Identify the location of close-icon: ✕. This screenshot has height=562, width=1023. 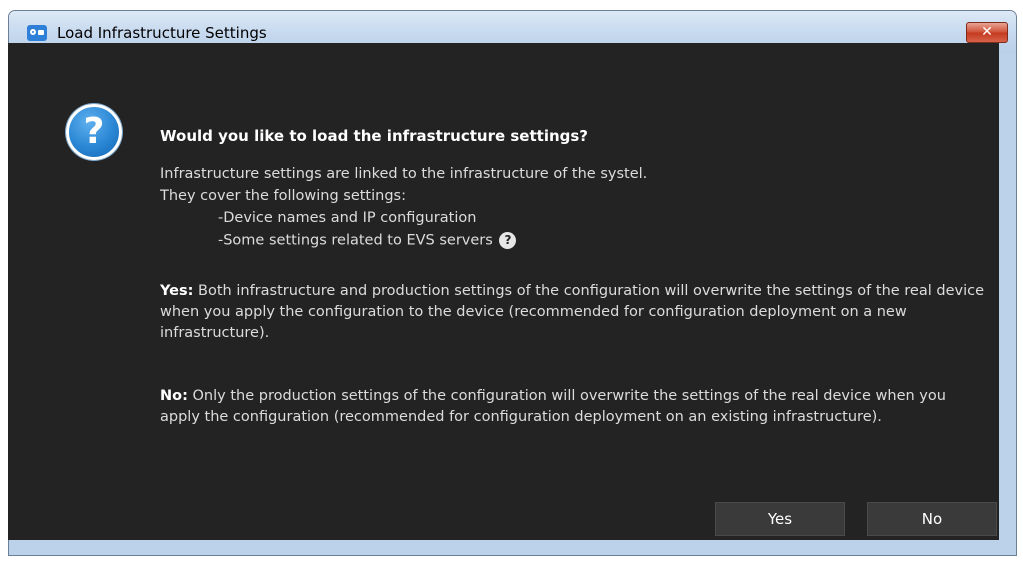
(987, 32).